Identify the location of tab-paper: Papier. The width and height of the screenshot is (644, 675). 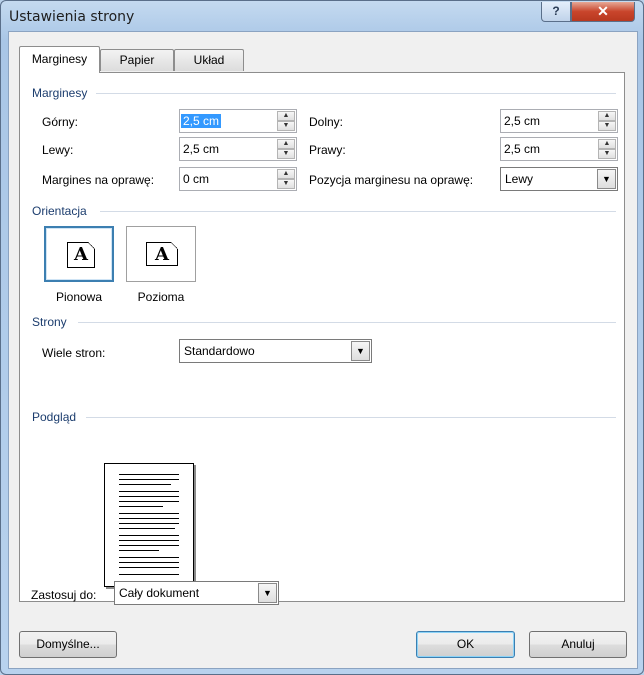
(137, 60).